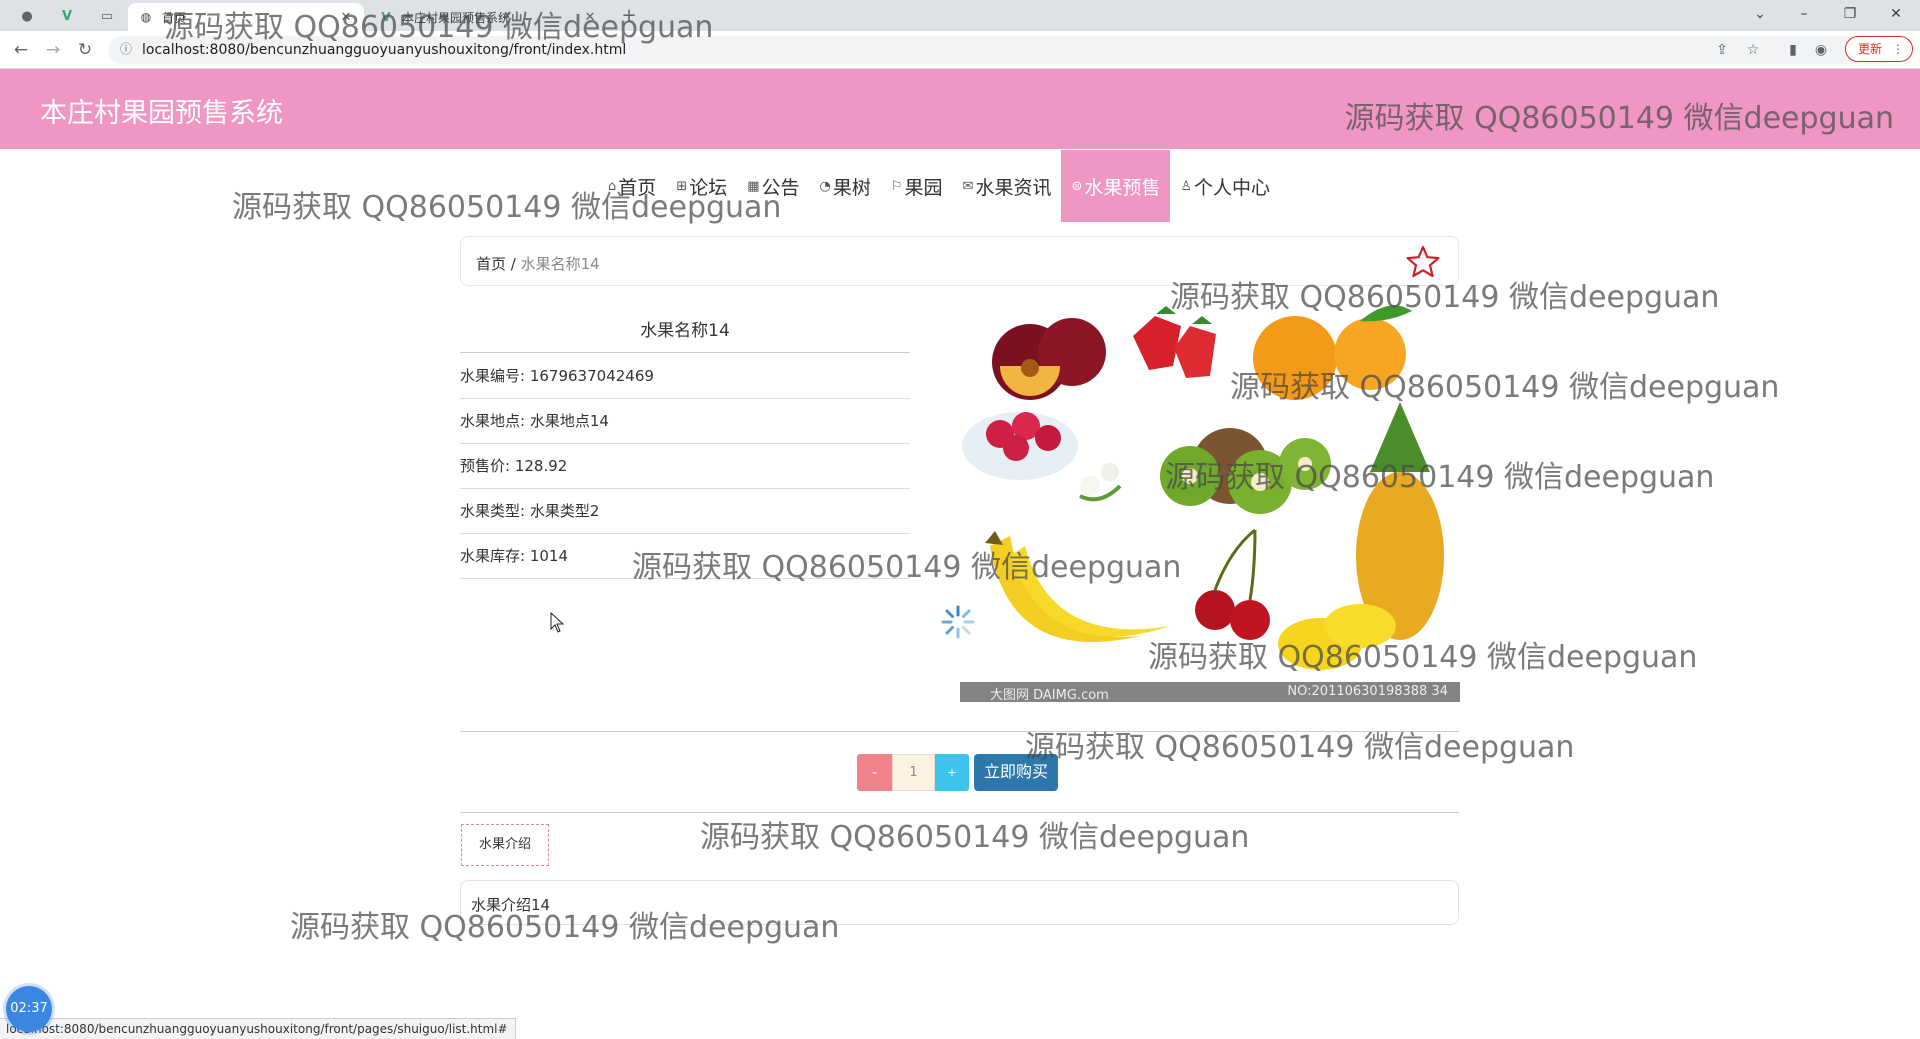  Describe the element at coordinates (1122, 187) in the screenshot. I see `nav-label: 水果预售` at that location.